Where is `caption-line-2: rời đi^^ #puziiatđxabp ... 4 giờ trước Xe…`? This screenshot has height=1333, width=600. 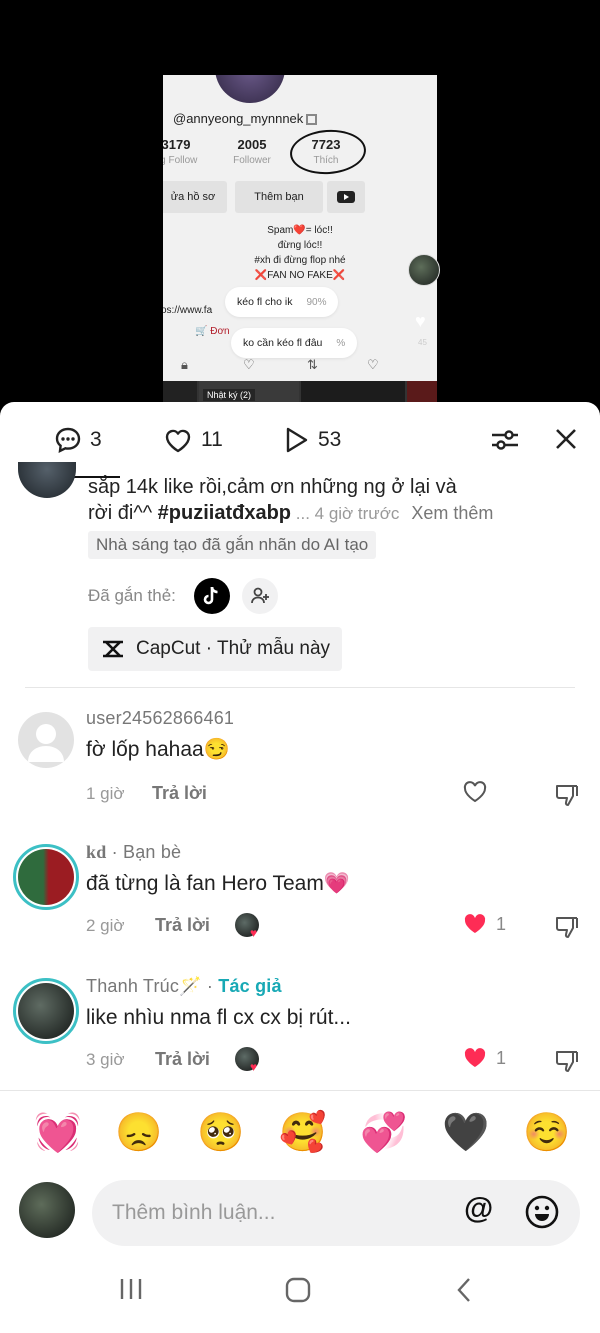
caption-line-2: rời đi^^ #puziiatđxabp ... 4 giờ trước Xe… is located at coordinates (291, 513).